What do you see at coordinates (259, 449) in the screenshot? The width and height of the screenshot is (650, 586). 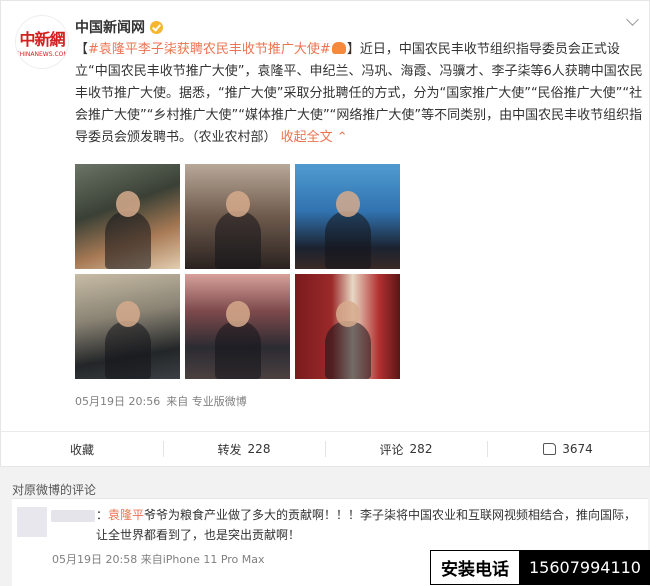 I see `repost-count: 228` at bounding box center [259, 449].